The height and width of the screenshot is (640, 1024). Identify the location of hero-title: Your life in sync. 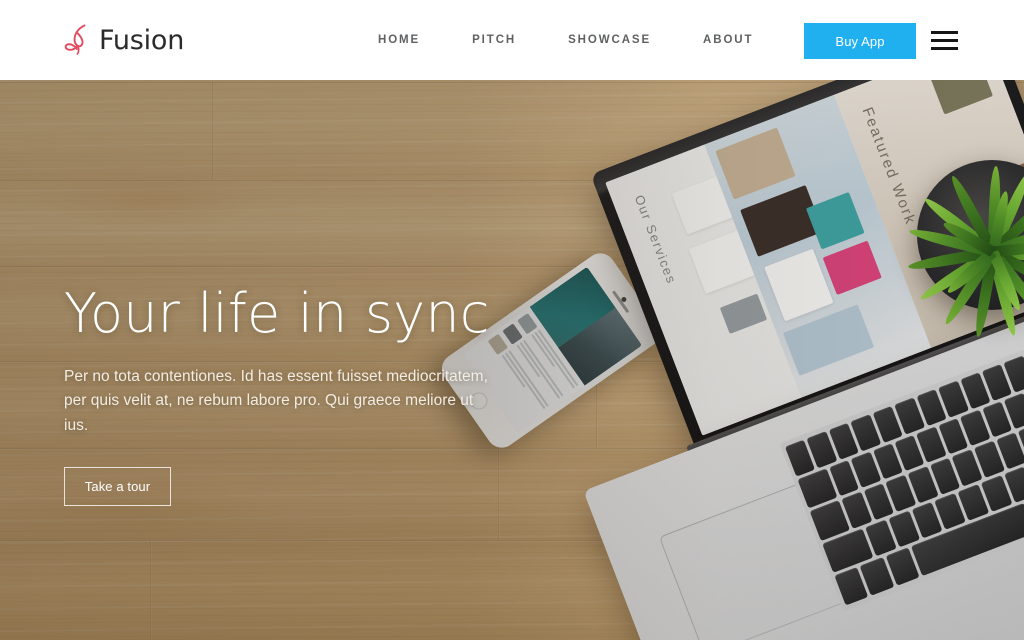
(277, 313).